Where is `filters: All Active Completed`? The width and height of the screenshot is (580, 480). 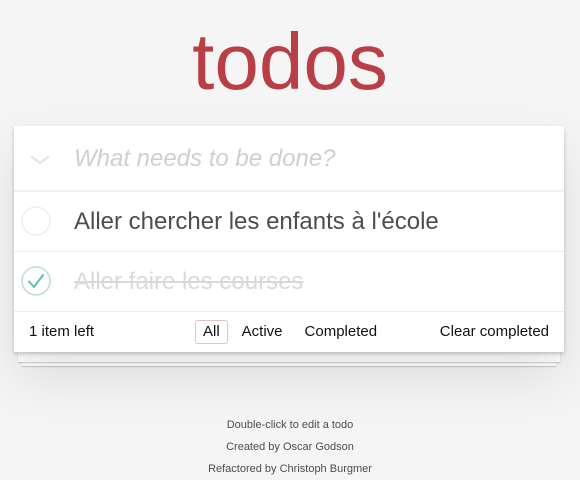
filters: All Active Completed is located at coordinates (290, 332).